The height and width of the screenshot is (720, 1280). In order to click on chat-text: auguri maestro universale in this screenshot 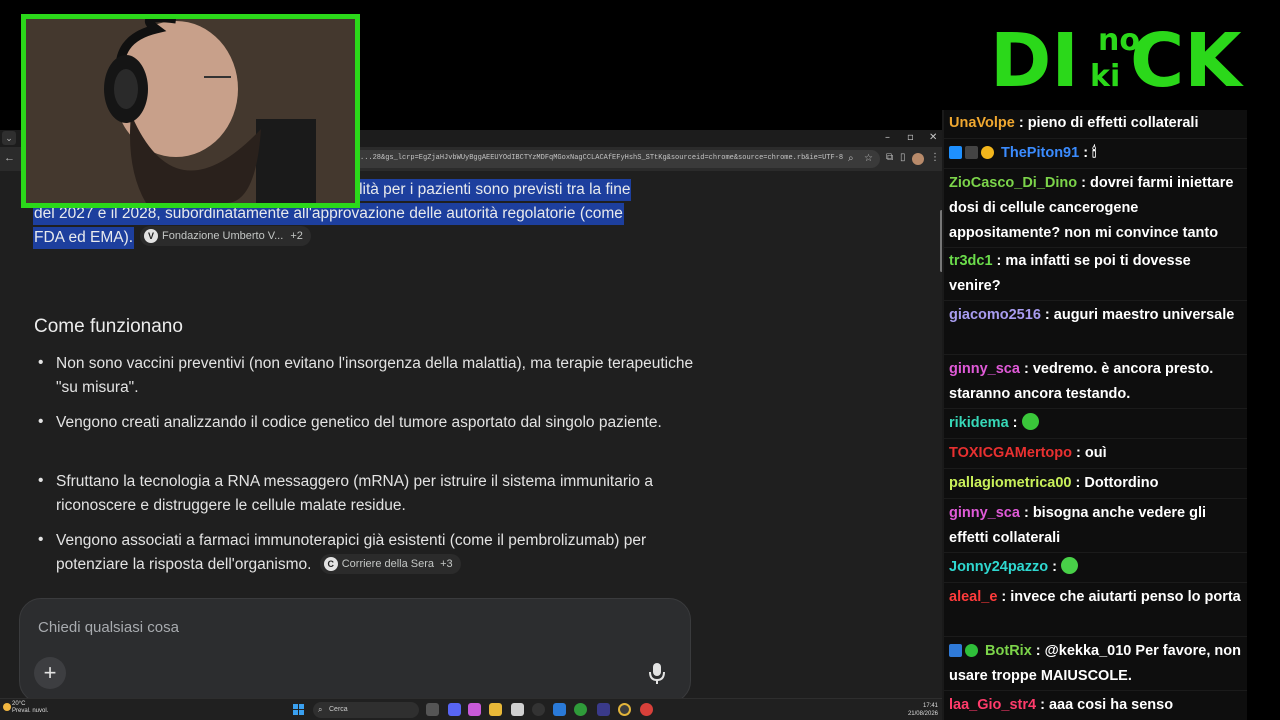, I will do `click(1144, 315)`.